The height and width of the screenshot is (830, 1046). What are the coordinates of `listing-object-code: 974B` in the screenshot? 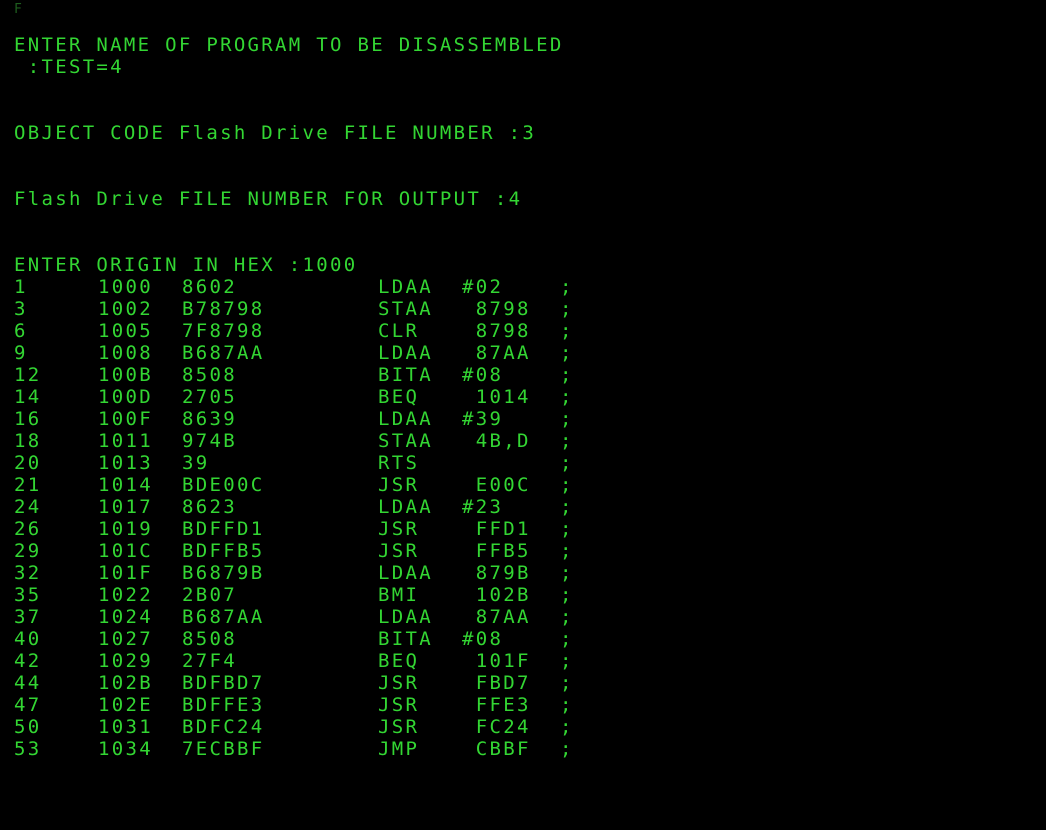 It's located at (209, 441).